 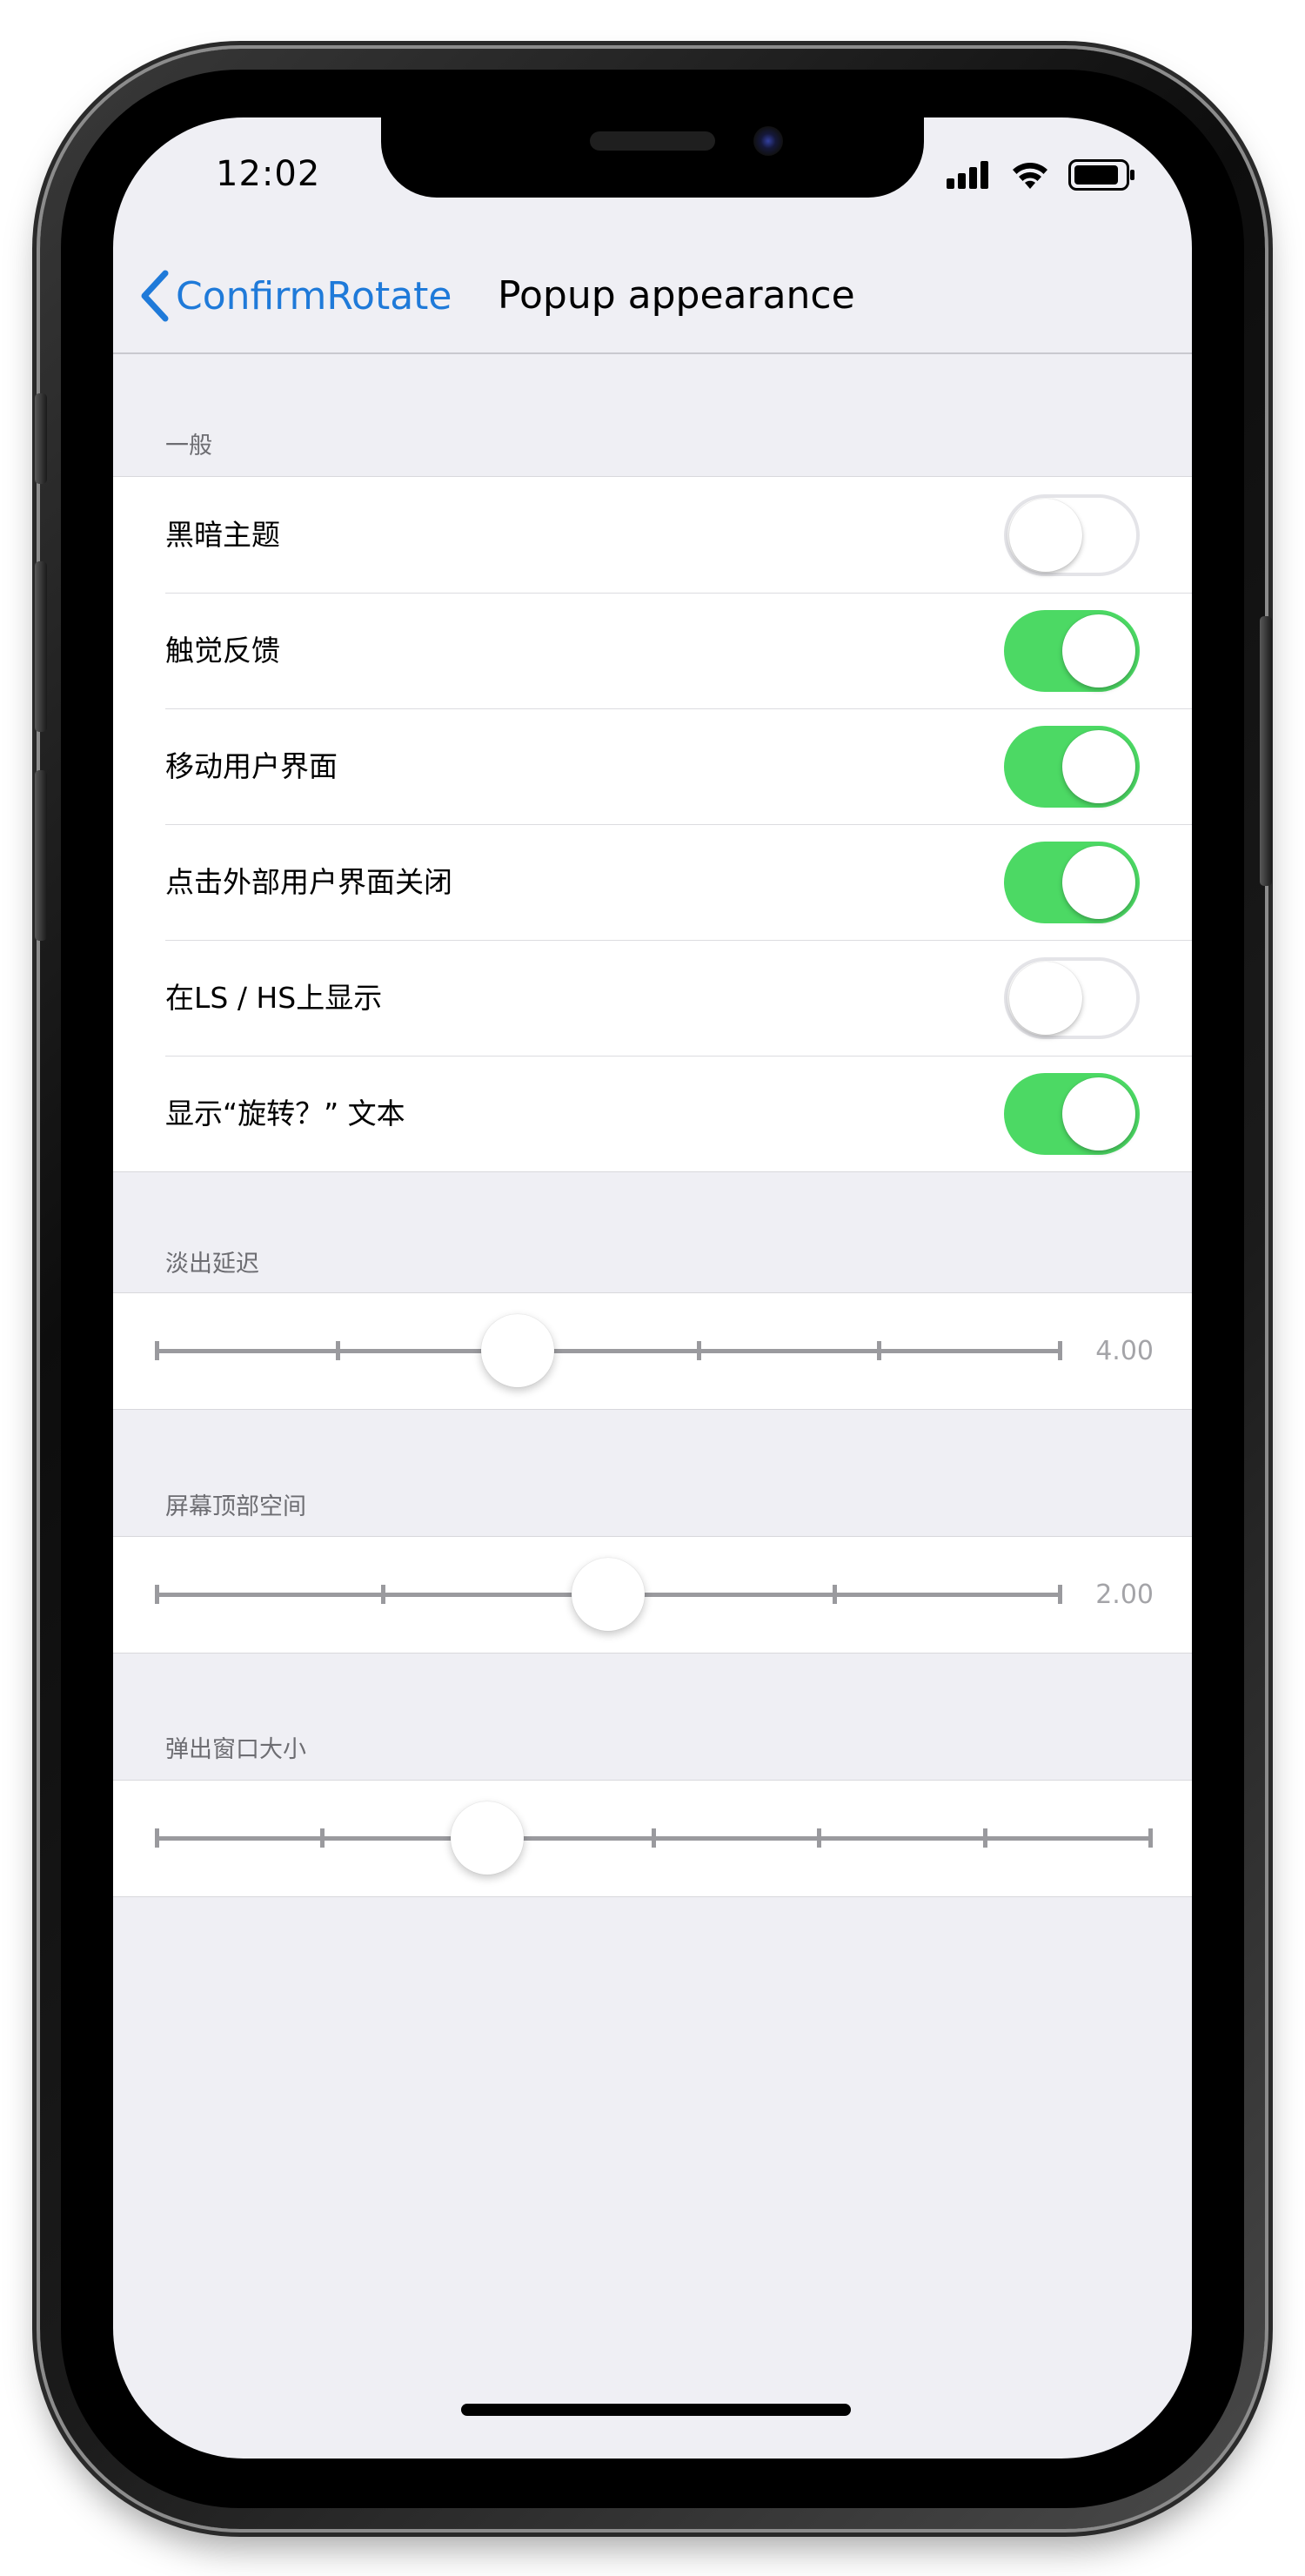 I want to click on volume-up-button, so click(x=41, y=646).